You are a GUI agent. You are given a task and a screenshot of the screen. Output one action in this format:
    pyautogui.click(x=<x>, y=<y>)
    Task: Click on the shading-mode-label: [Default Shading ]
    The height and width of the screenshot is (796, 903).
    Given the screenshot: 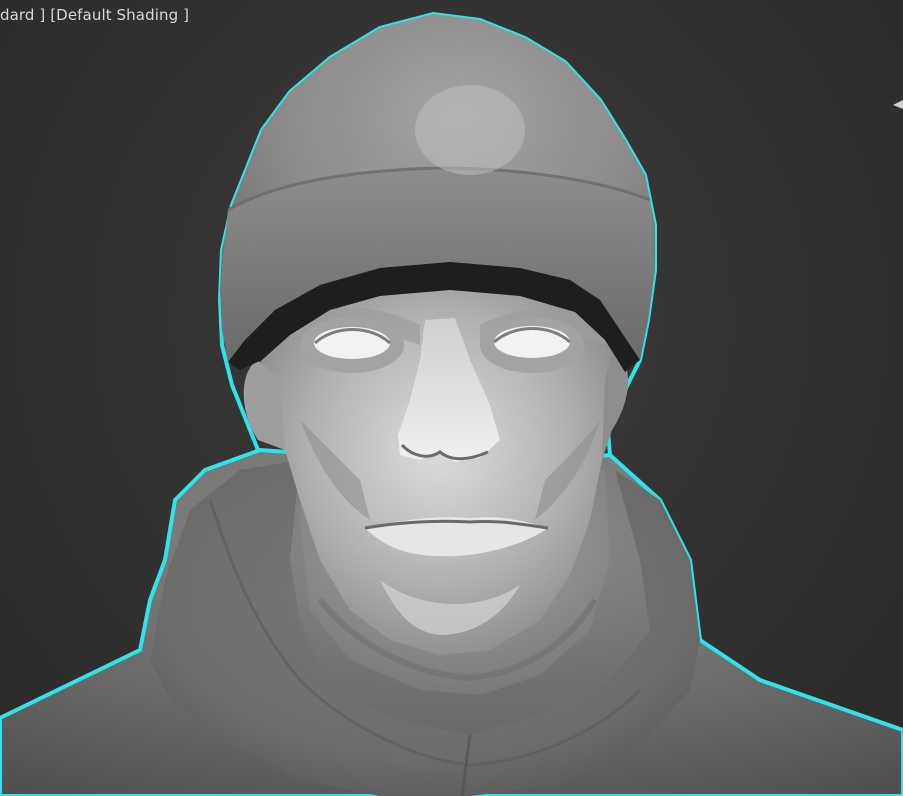 What is the action you would take?
    pyautogui.click(x=119, y=15)
    